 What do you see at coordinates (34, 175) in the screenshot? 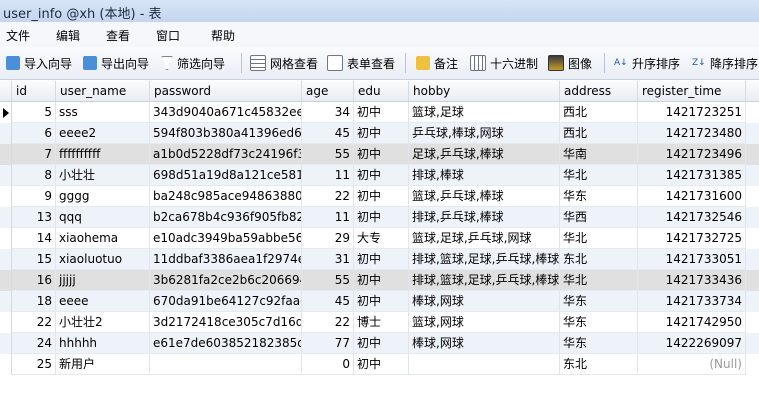
I see `cell-id: 8` at bounding box center [34, 175].